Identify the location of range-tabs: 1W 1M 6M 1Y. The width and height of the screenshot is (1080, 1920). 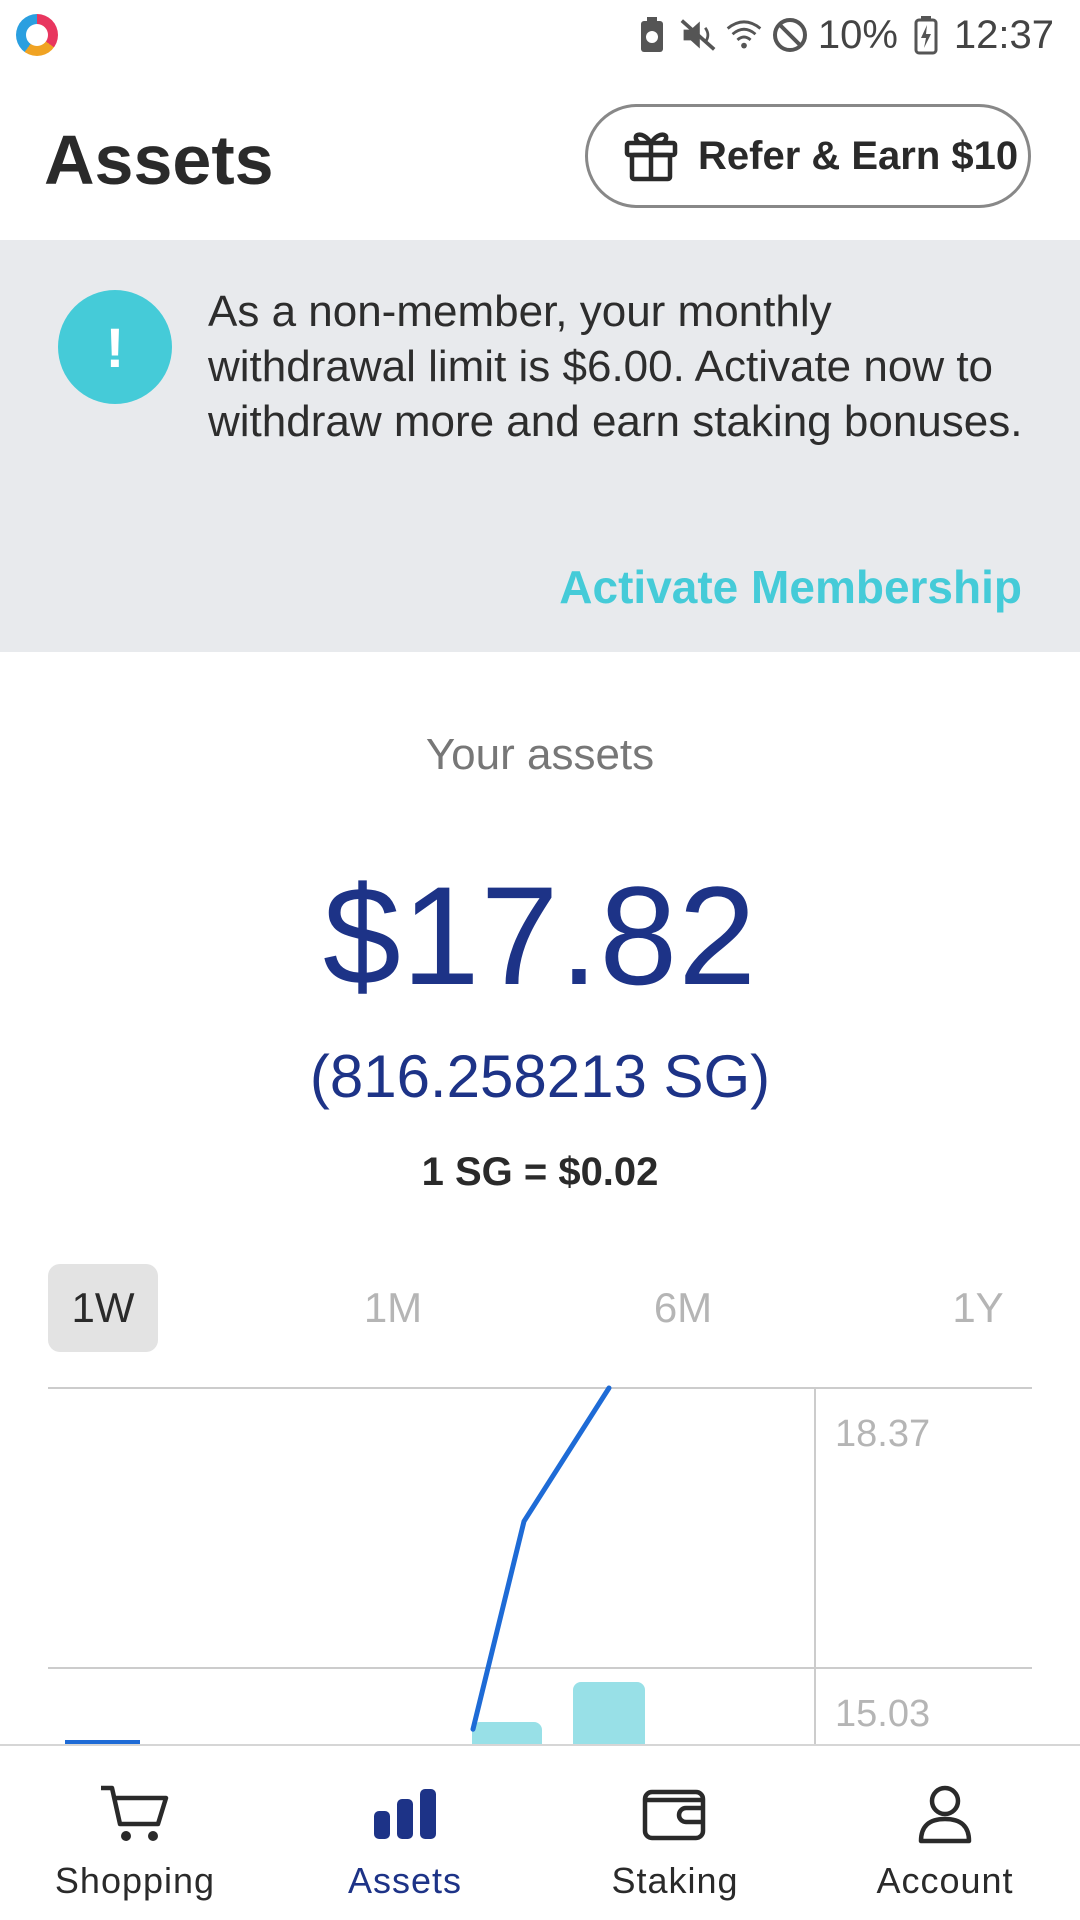
(540, 1308).